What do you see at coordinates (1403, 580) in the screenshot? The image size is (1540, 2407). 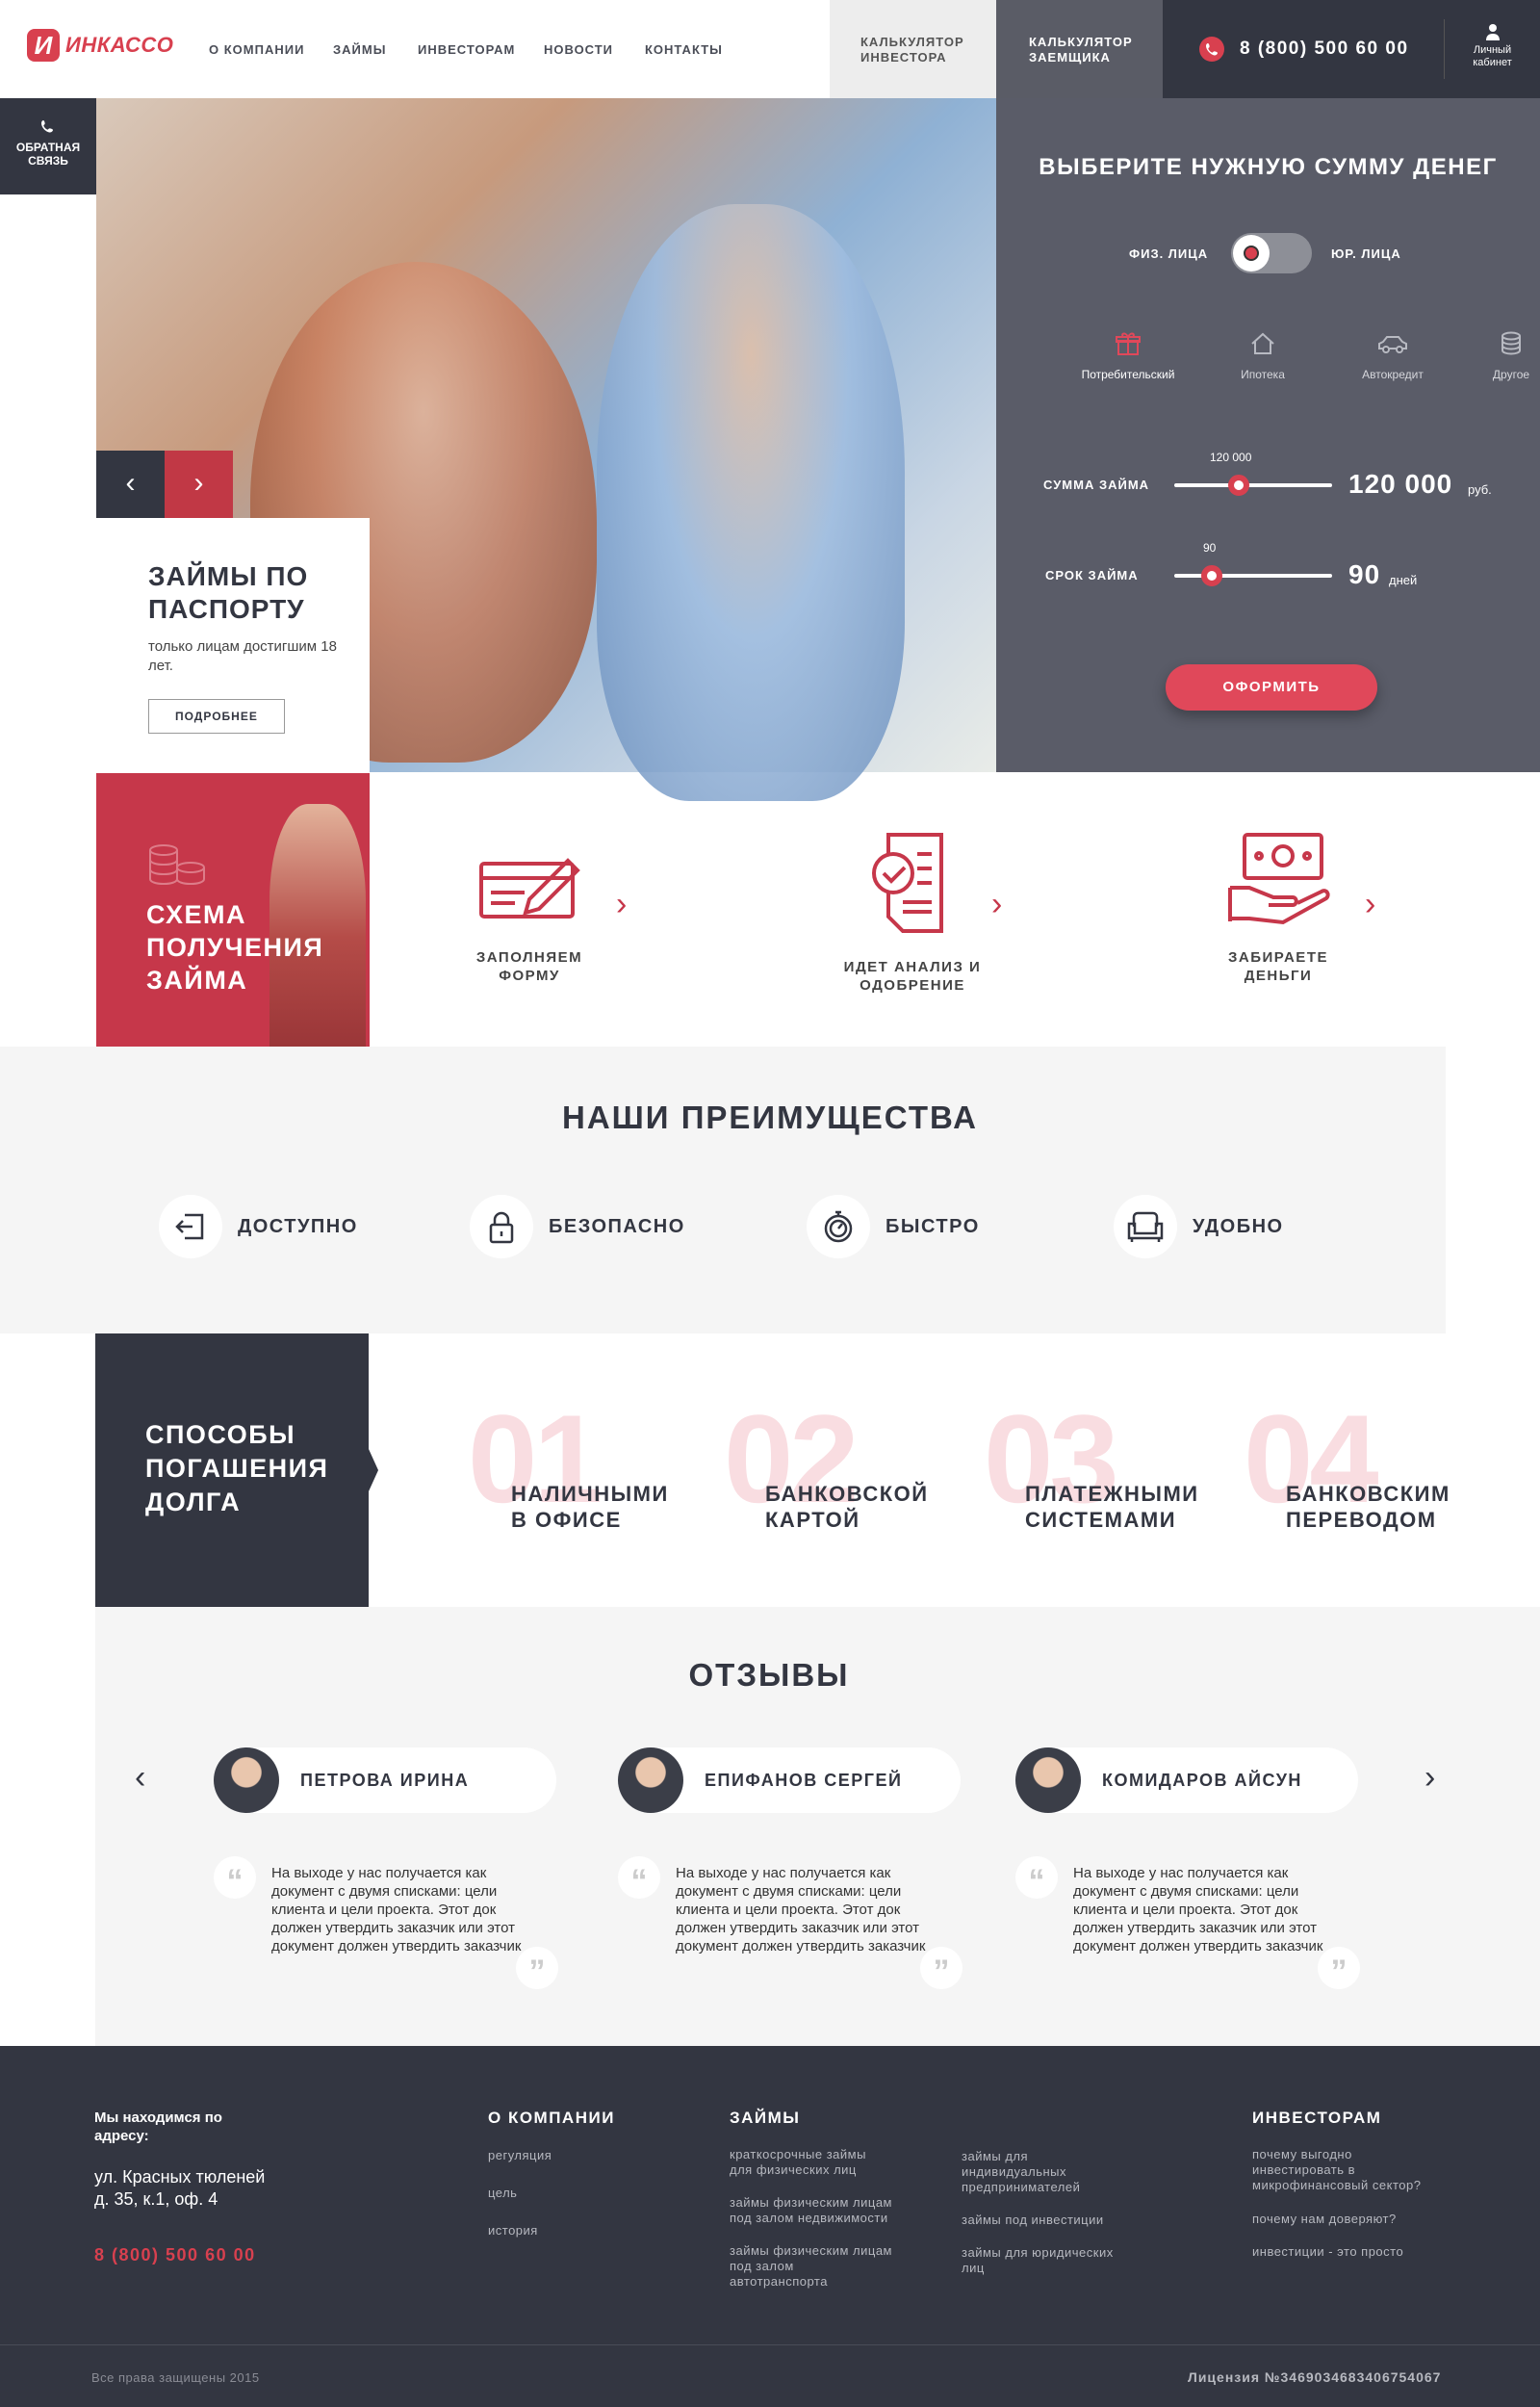 I see `term-unit: дней` at bounding box center [1403, 580].